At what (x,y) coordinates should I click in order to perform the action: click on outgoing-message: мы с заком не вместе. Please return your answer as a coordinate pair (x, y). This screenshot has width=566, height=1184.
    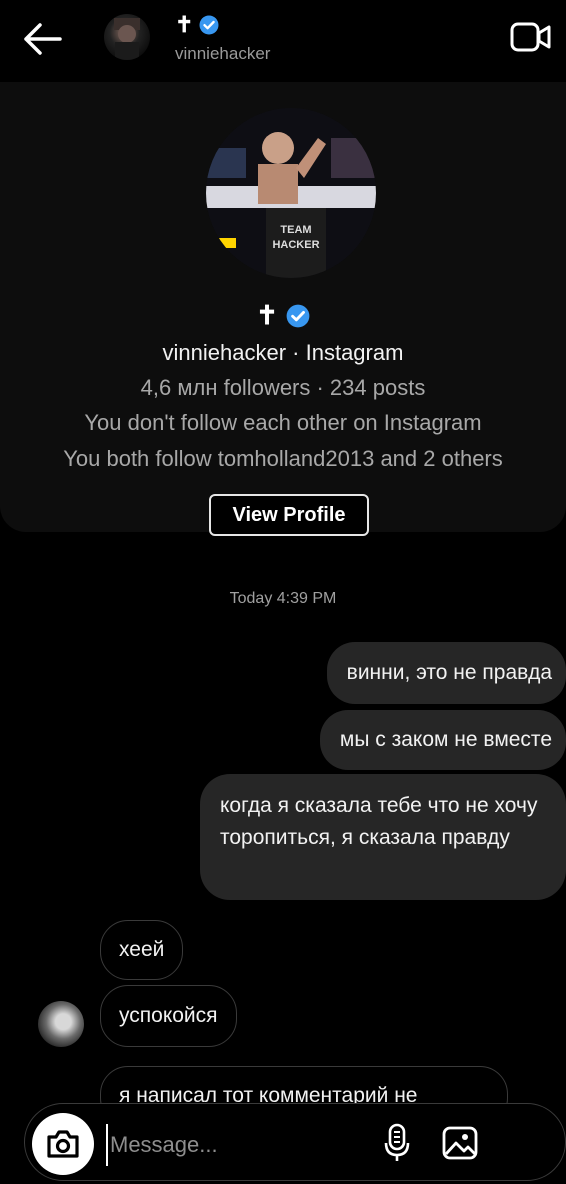
    Looking at the image, I should click on (442, 740).